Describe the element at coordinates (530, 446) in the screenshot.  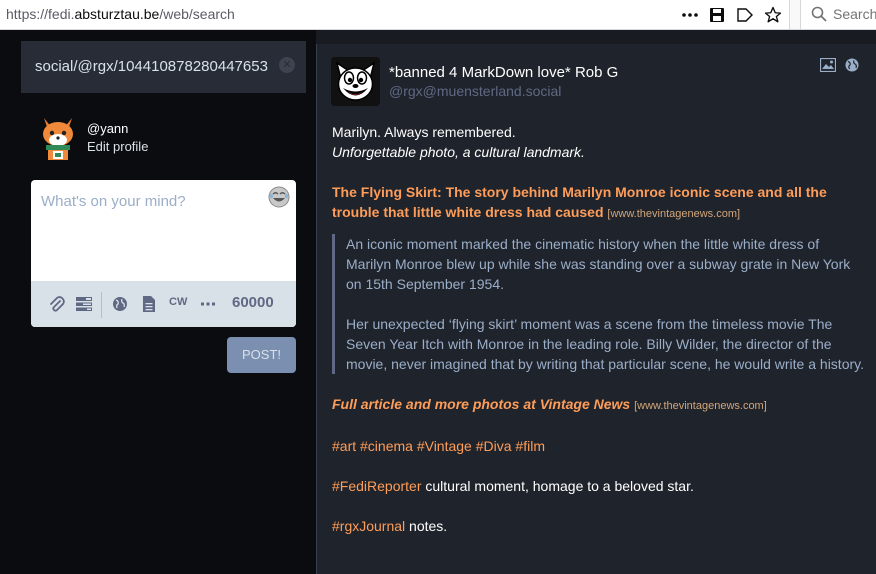
I see `hashtag-link: #film` at that location.